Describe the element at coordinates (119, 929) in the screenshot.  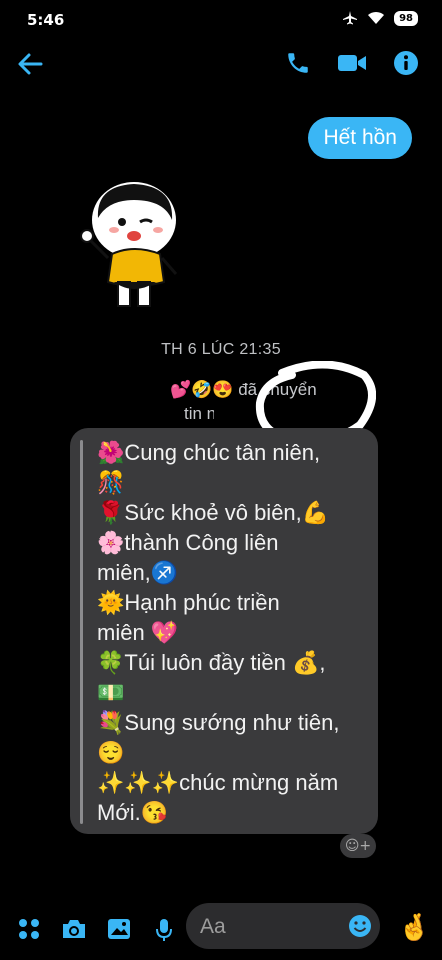
I see `image-icon` at that location.